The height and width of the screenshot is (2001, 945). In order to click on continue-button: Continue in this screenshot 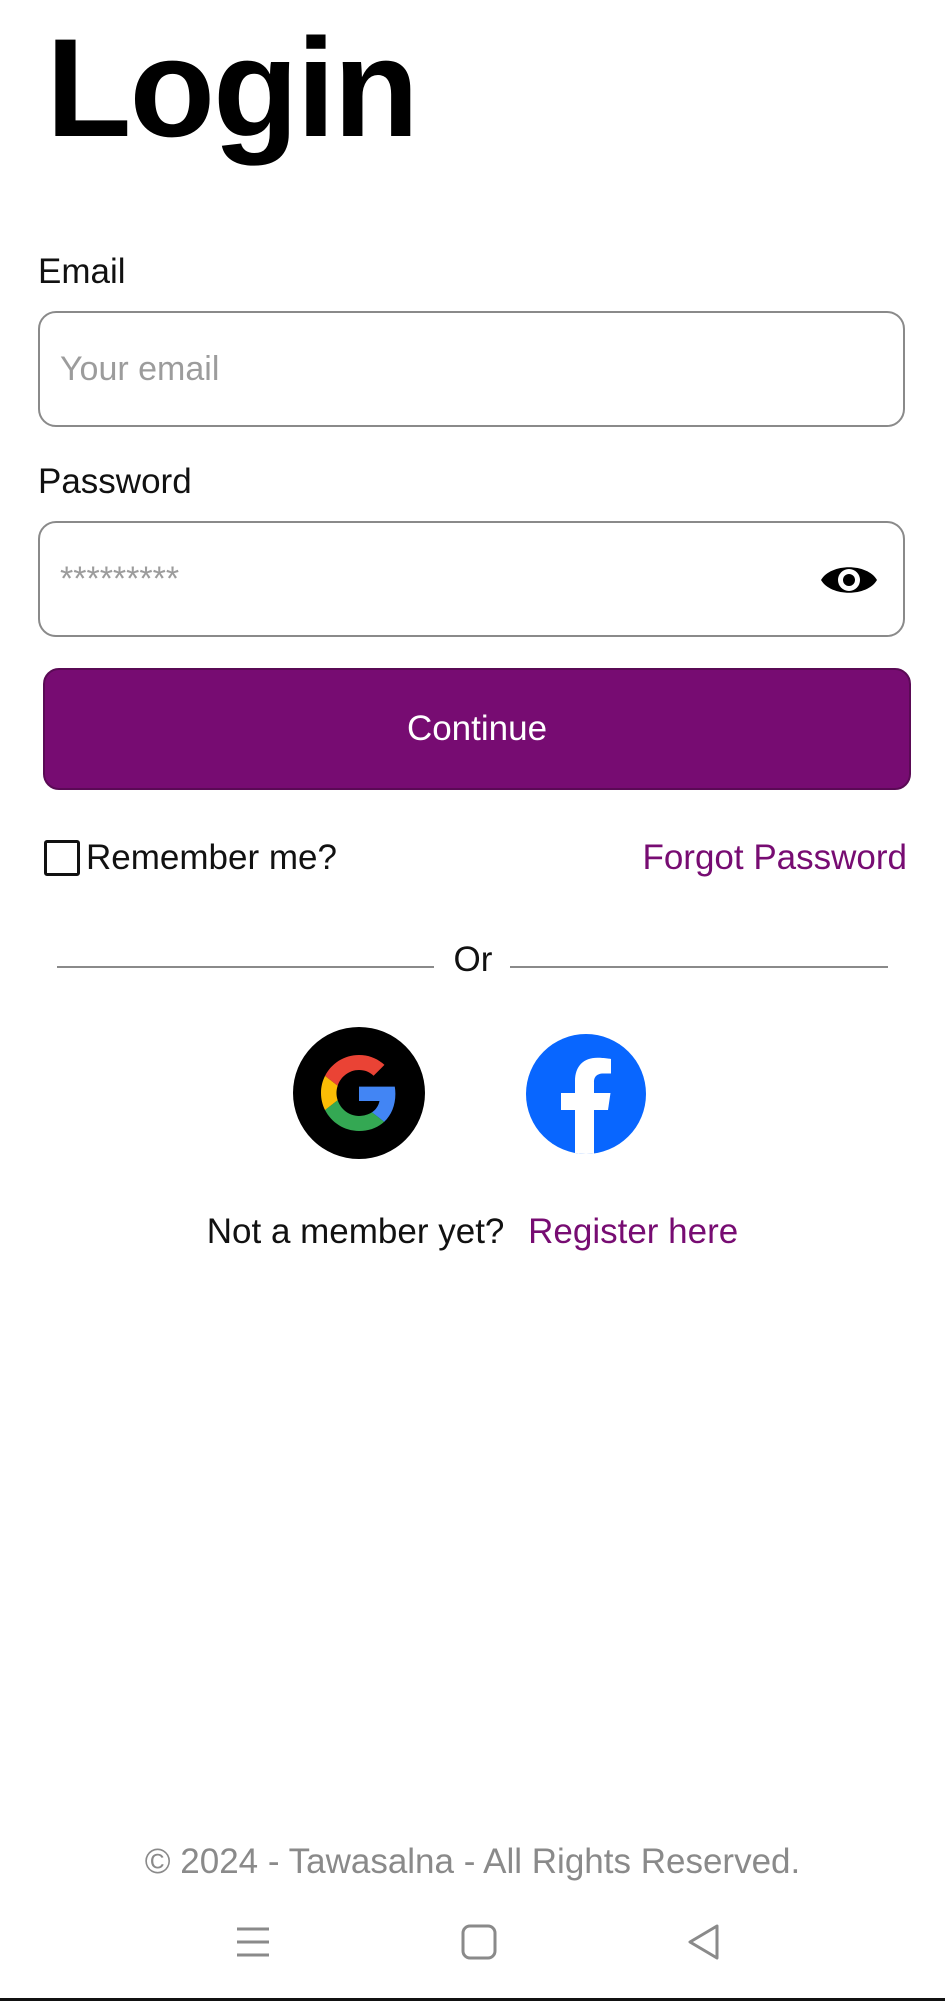, I will do `click(477, 729)`.